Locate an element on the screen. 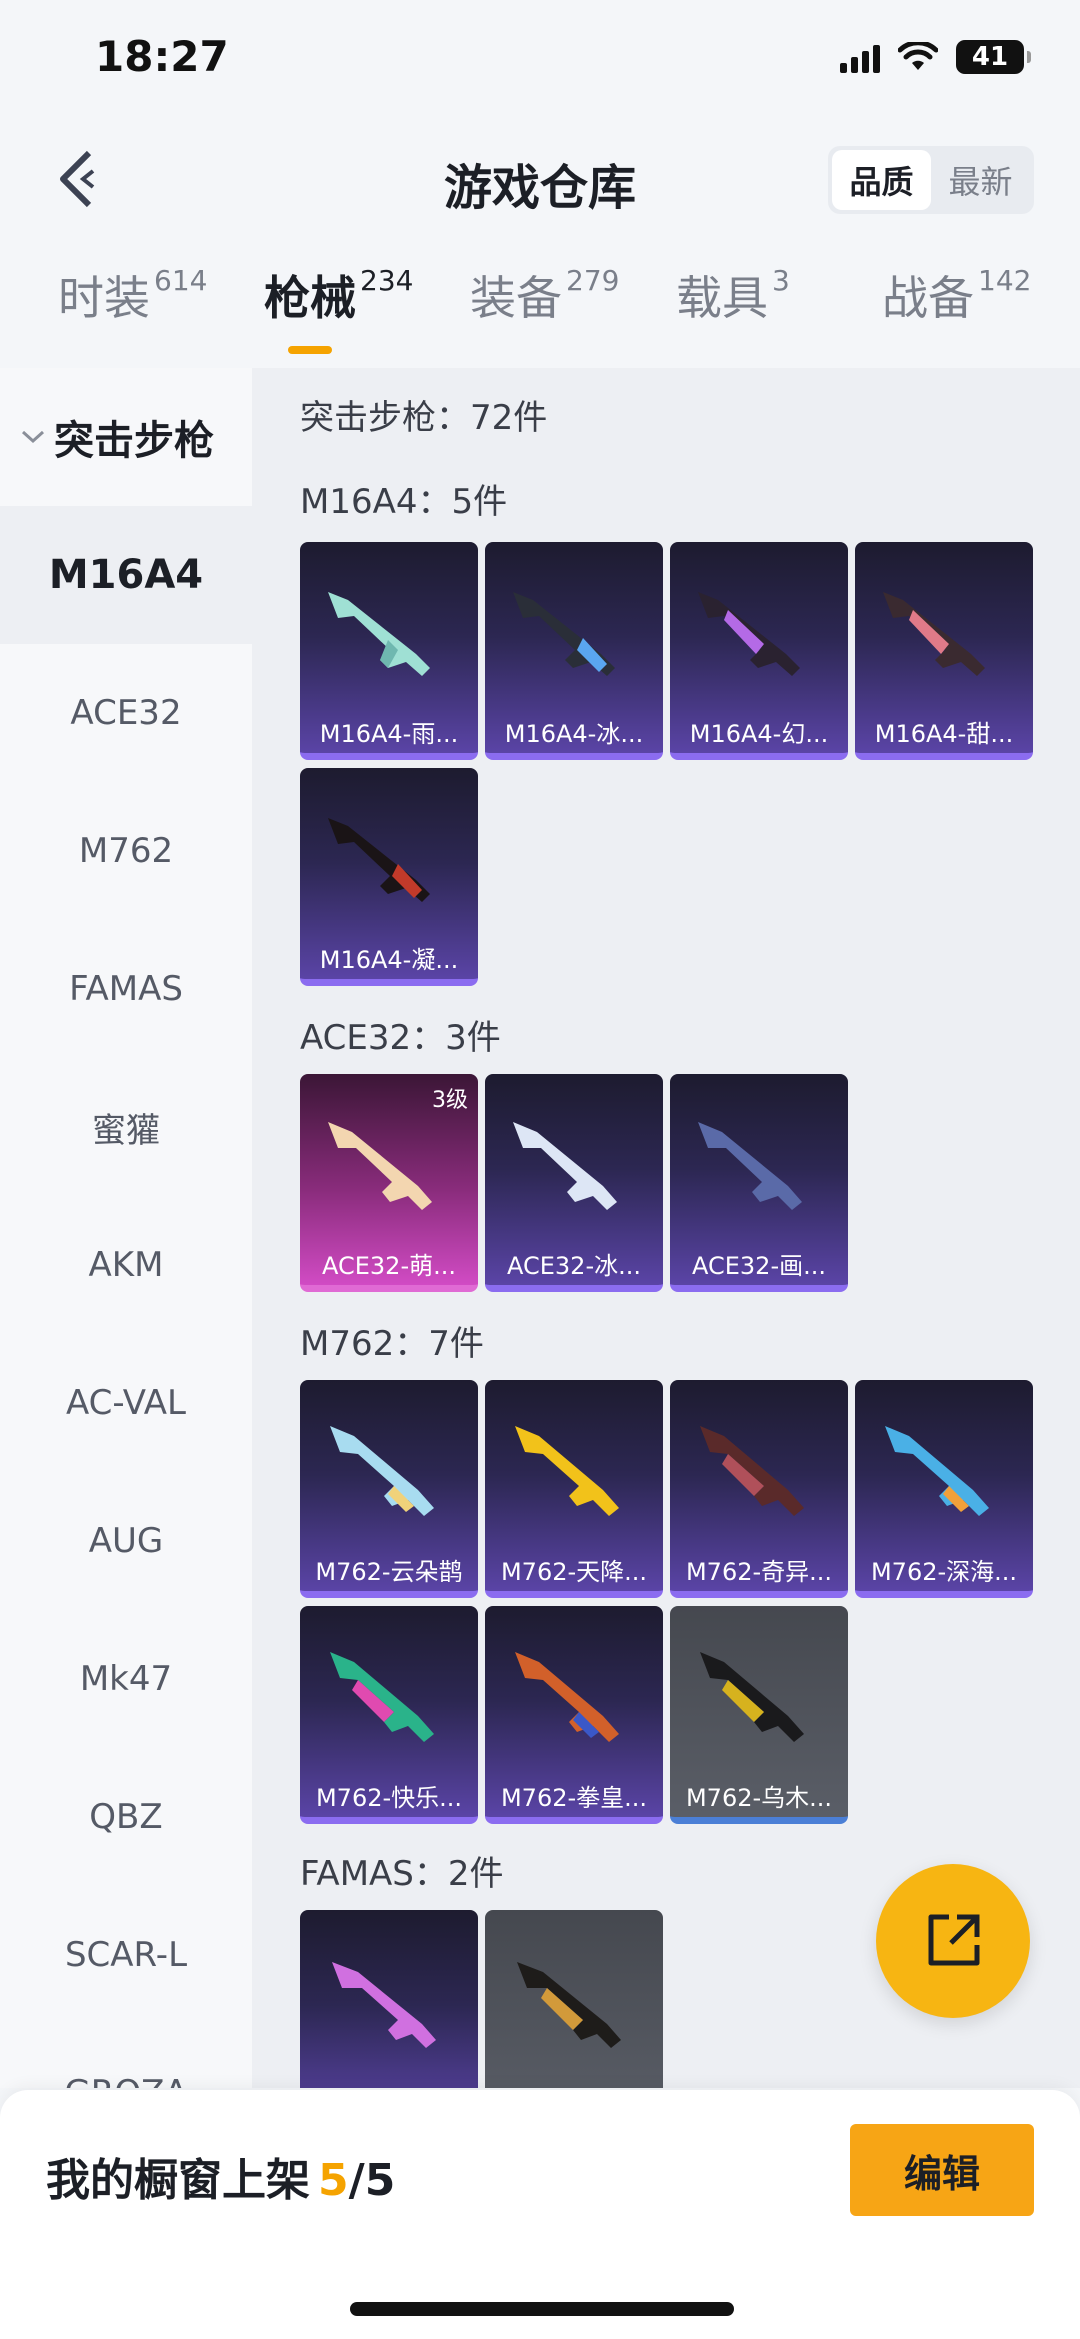  tab-vehicles: 载具 3 is located at coordinates (733, 295).